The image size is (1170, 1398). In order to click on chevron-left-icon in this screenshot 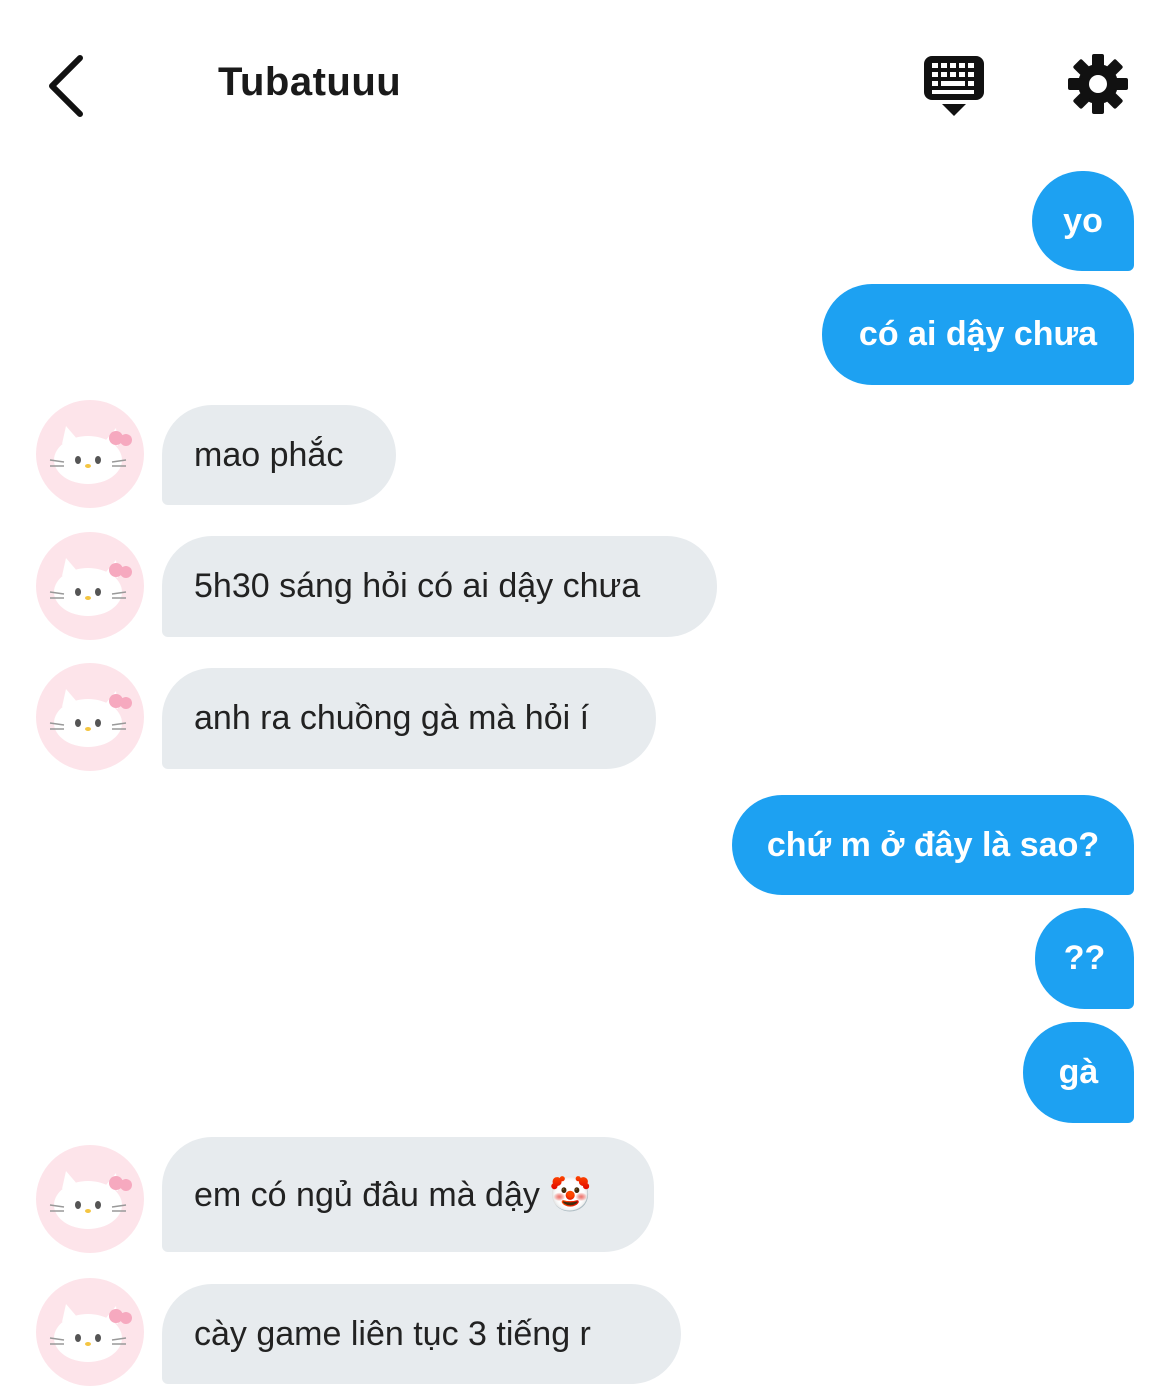, I will do `click(66, 86)`.